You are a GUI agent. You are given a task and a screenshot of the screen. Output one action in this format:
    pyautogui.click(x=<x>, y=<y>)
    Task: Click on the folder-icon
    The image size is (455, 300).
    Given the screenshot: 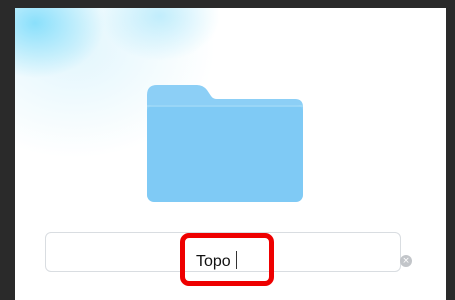 What is the action you would take?
    pyautogui.click(x=225, y=143)
    